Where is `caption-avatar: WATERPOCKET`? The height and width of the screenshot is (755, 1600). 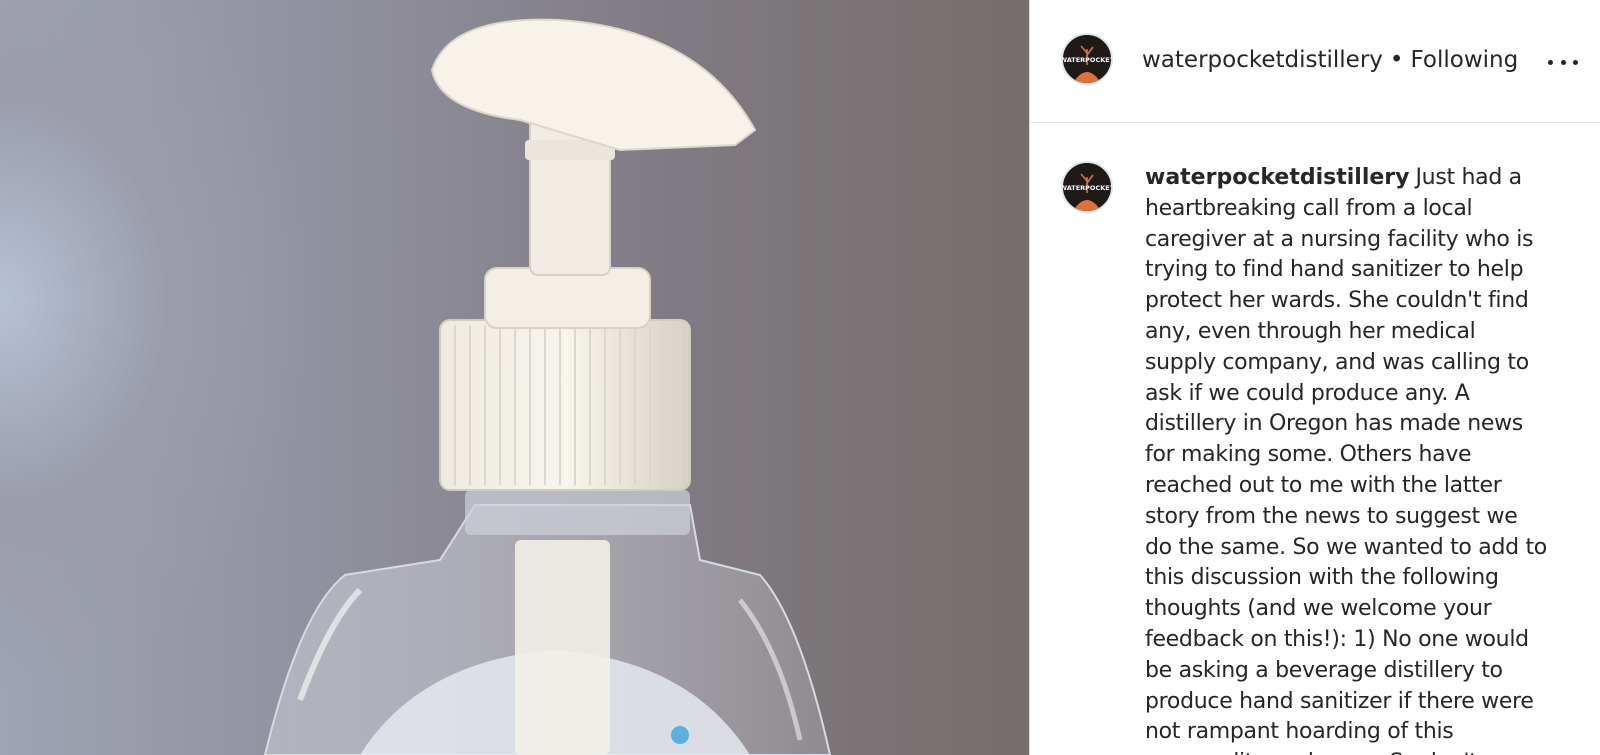 caption-avatar: WATERPOCKET is located at coordinates (1087, 187).